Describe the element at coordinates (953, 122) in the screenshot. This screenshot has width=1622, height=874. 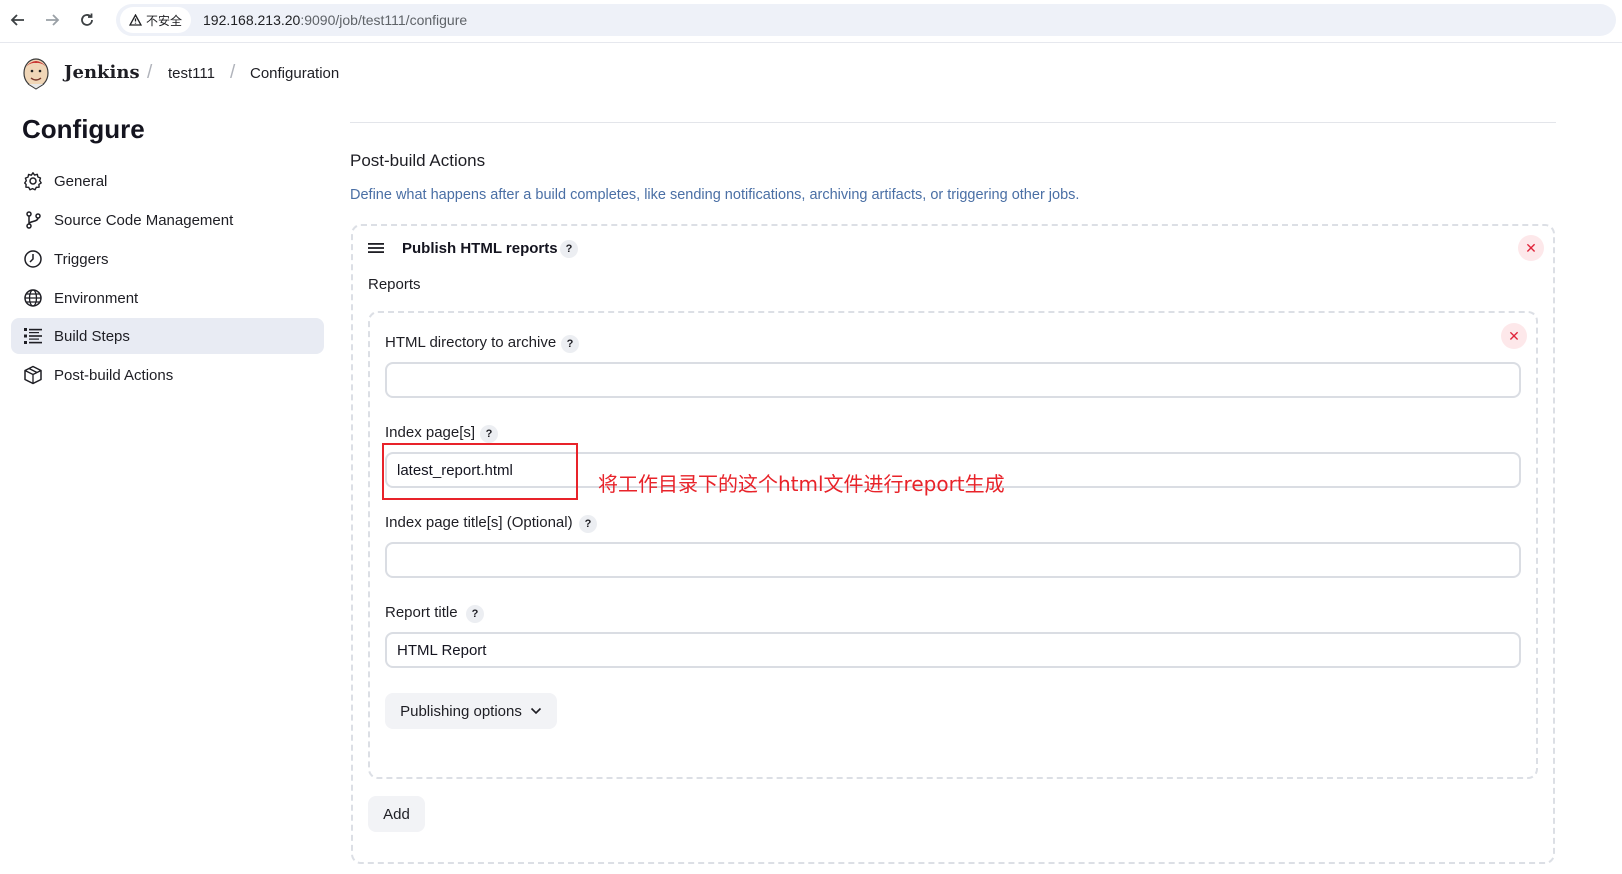
I see `section-divider` at that location.